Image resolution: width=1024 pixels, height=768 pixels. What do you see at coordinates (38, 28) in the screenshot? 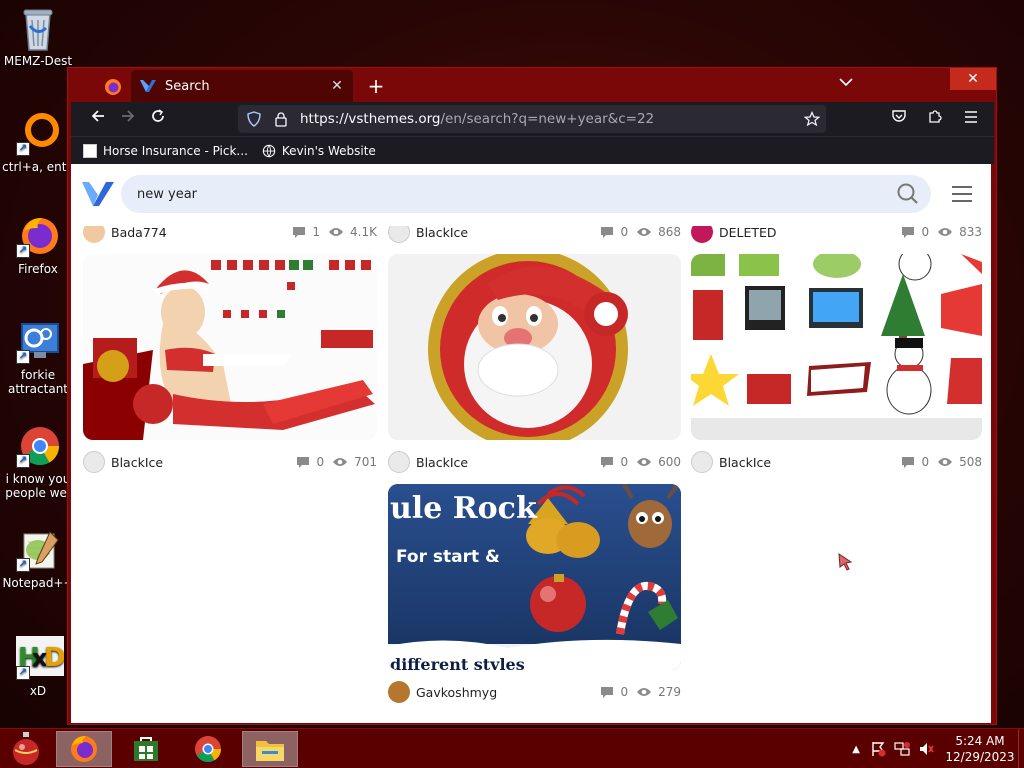
I see `recycle-bin-icon` at bounding box center [38, 28].